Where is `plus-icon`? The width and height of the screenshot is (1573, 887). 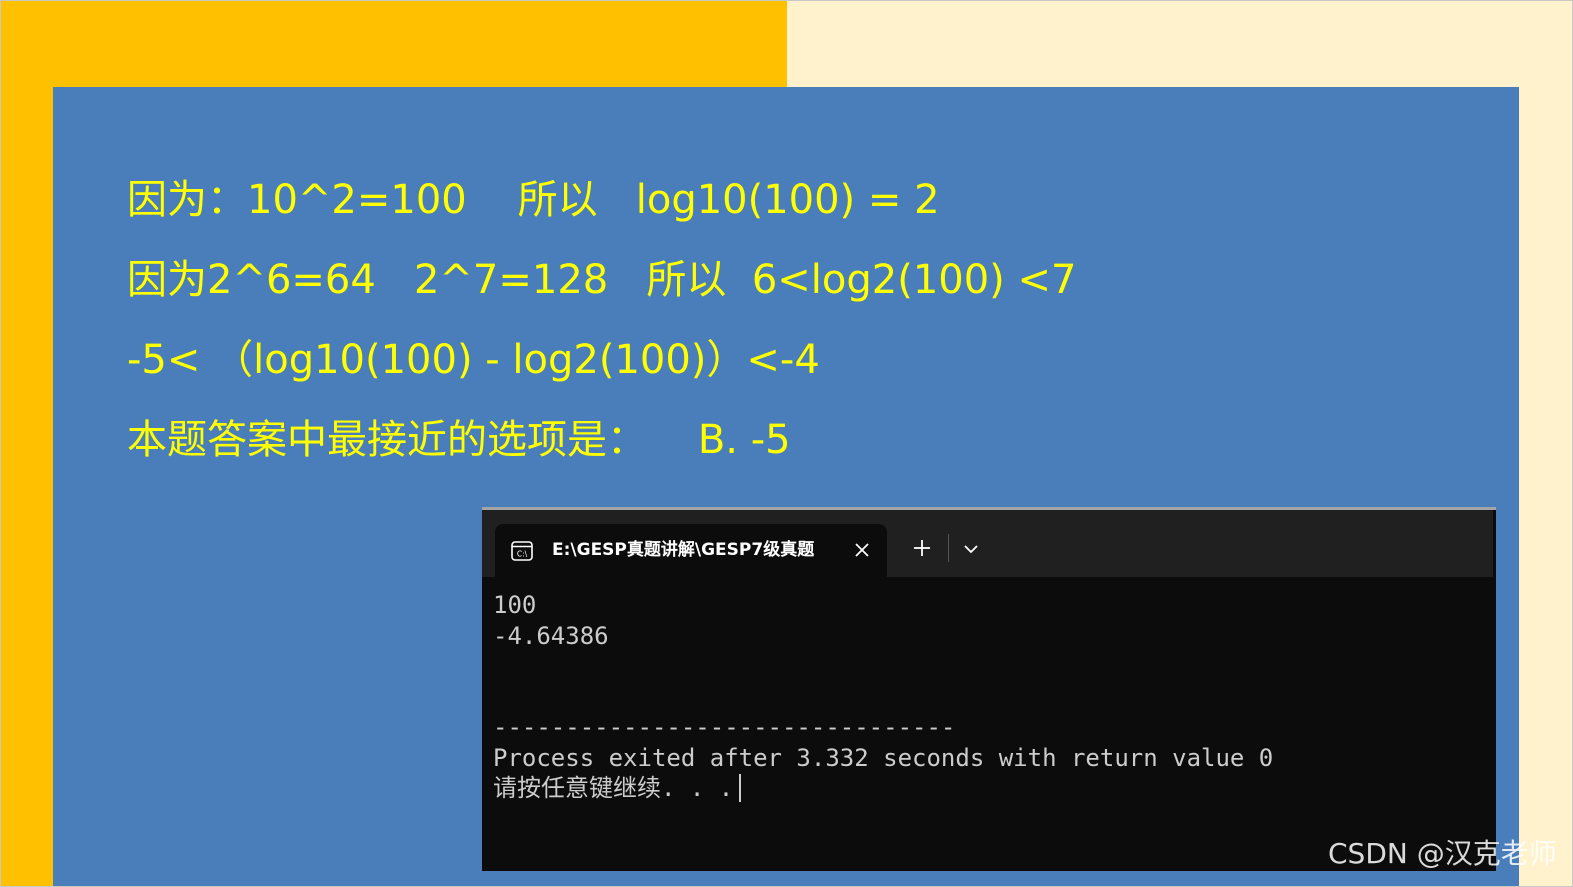
plus-icon is located at coordinates (922, 548).